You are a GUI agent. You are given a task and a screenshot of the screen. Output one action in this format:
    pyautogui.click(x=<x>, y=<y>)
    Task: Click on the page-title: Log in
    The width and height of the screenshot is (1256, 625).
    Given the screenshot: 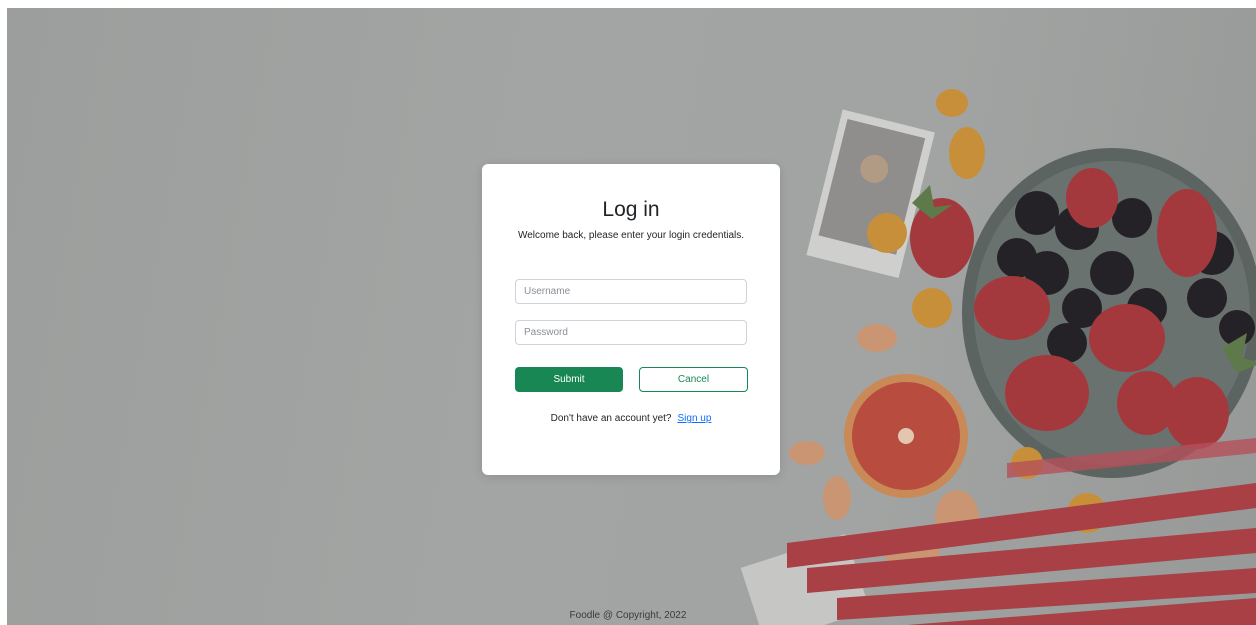 What is the action you would take?
    pyautogui.click(x=631, y=209)
    